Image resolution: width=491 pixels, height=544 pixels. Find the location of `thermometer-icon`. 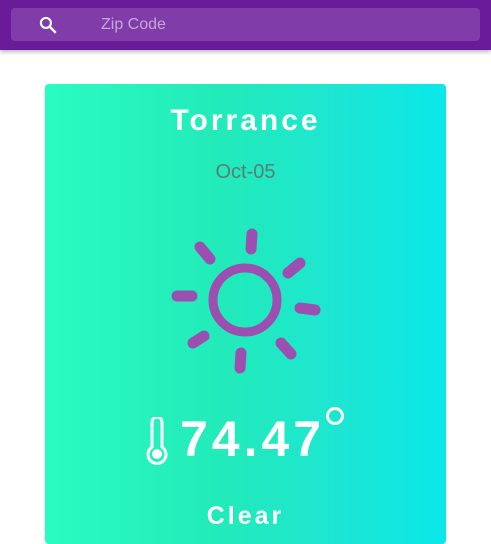

thermometer-icon is located at coordinates (157, 441).